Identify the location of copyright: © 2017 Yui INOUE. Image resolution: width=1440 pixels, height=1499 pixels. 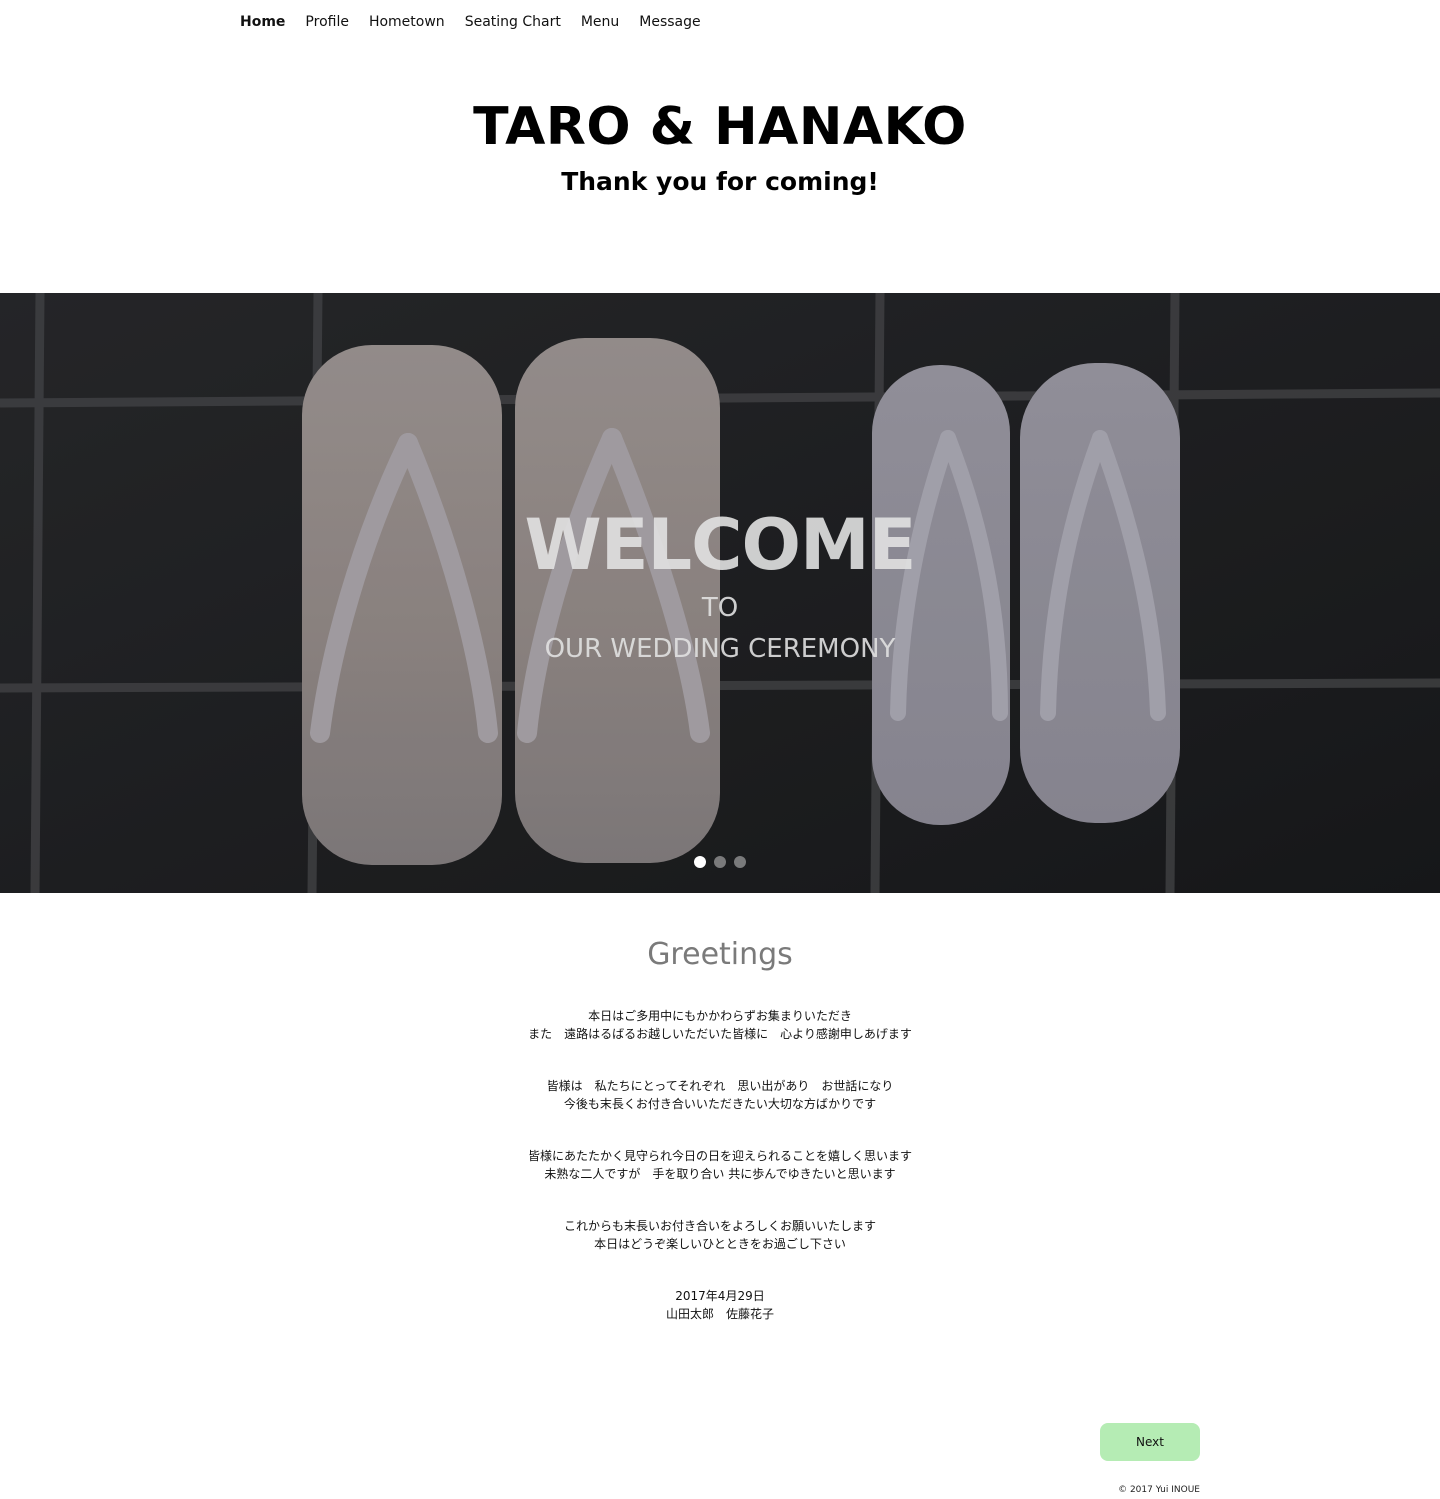
(1159, 1490).